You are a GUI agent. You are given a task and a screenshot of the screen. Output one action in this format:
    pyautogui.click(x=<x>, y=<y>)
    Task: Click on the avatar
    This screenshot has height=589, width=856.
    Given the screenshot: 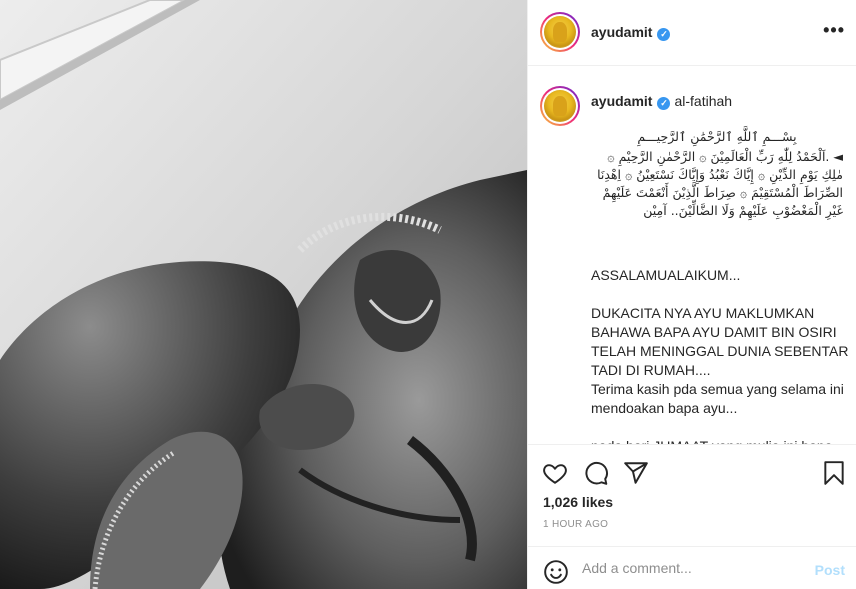 What is the action you would take?
    pyautogui.click(x=560, y=32)
    